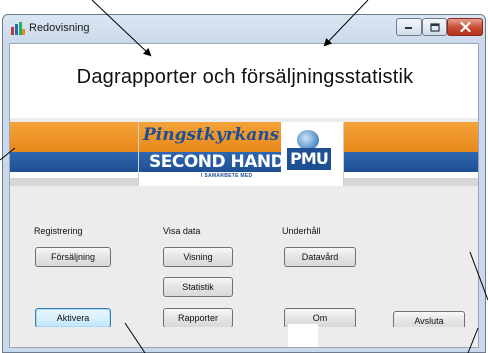 The image size is (488, 353). I want to click on visning-button: Visning, so click(198, 257).